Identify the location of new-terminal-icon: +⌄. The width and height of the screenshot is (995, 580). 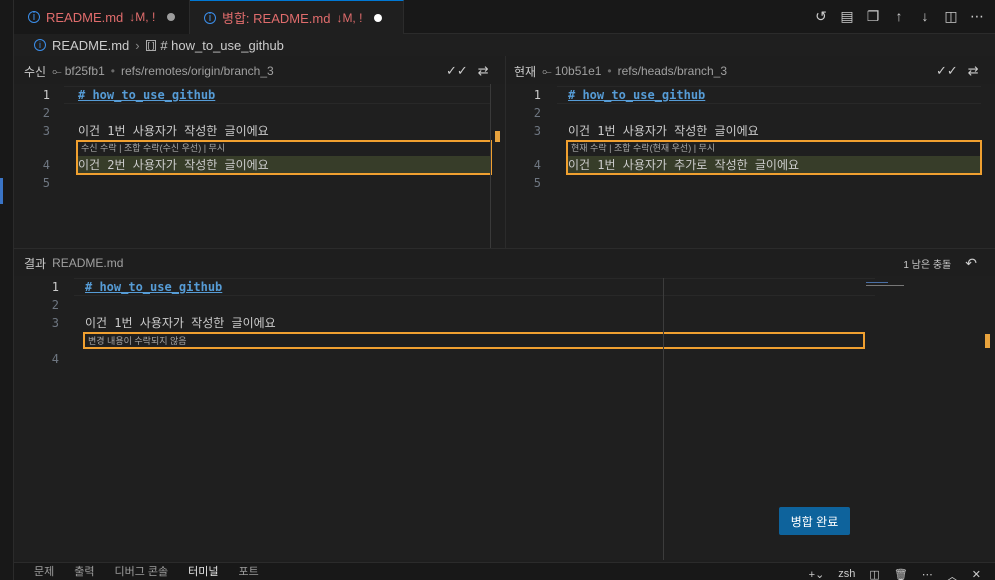
(817, 574).